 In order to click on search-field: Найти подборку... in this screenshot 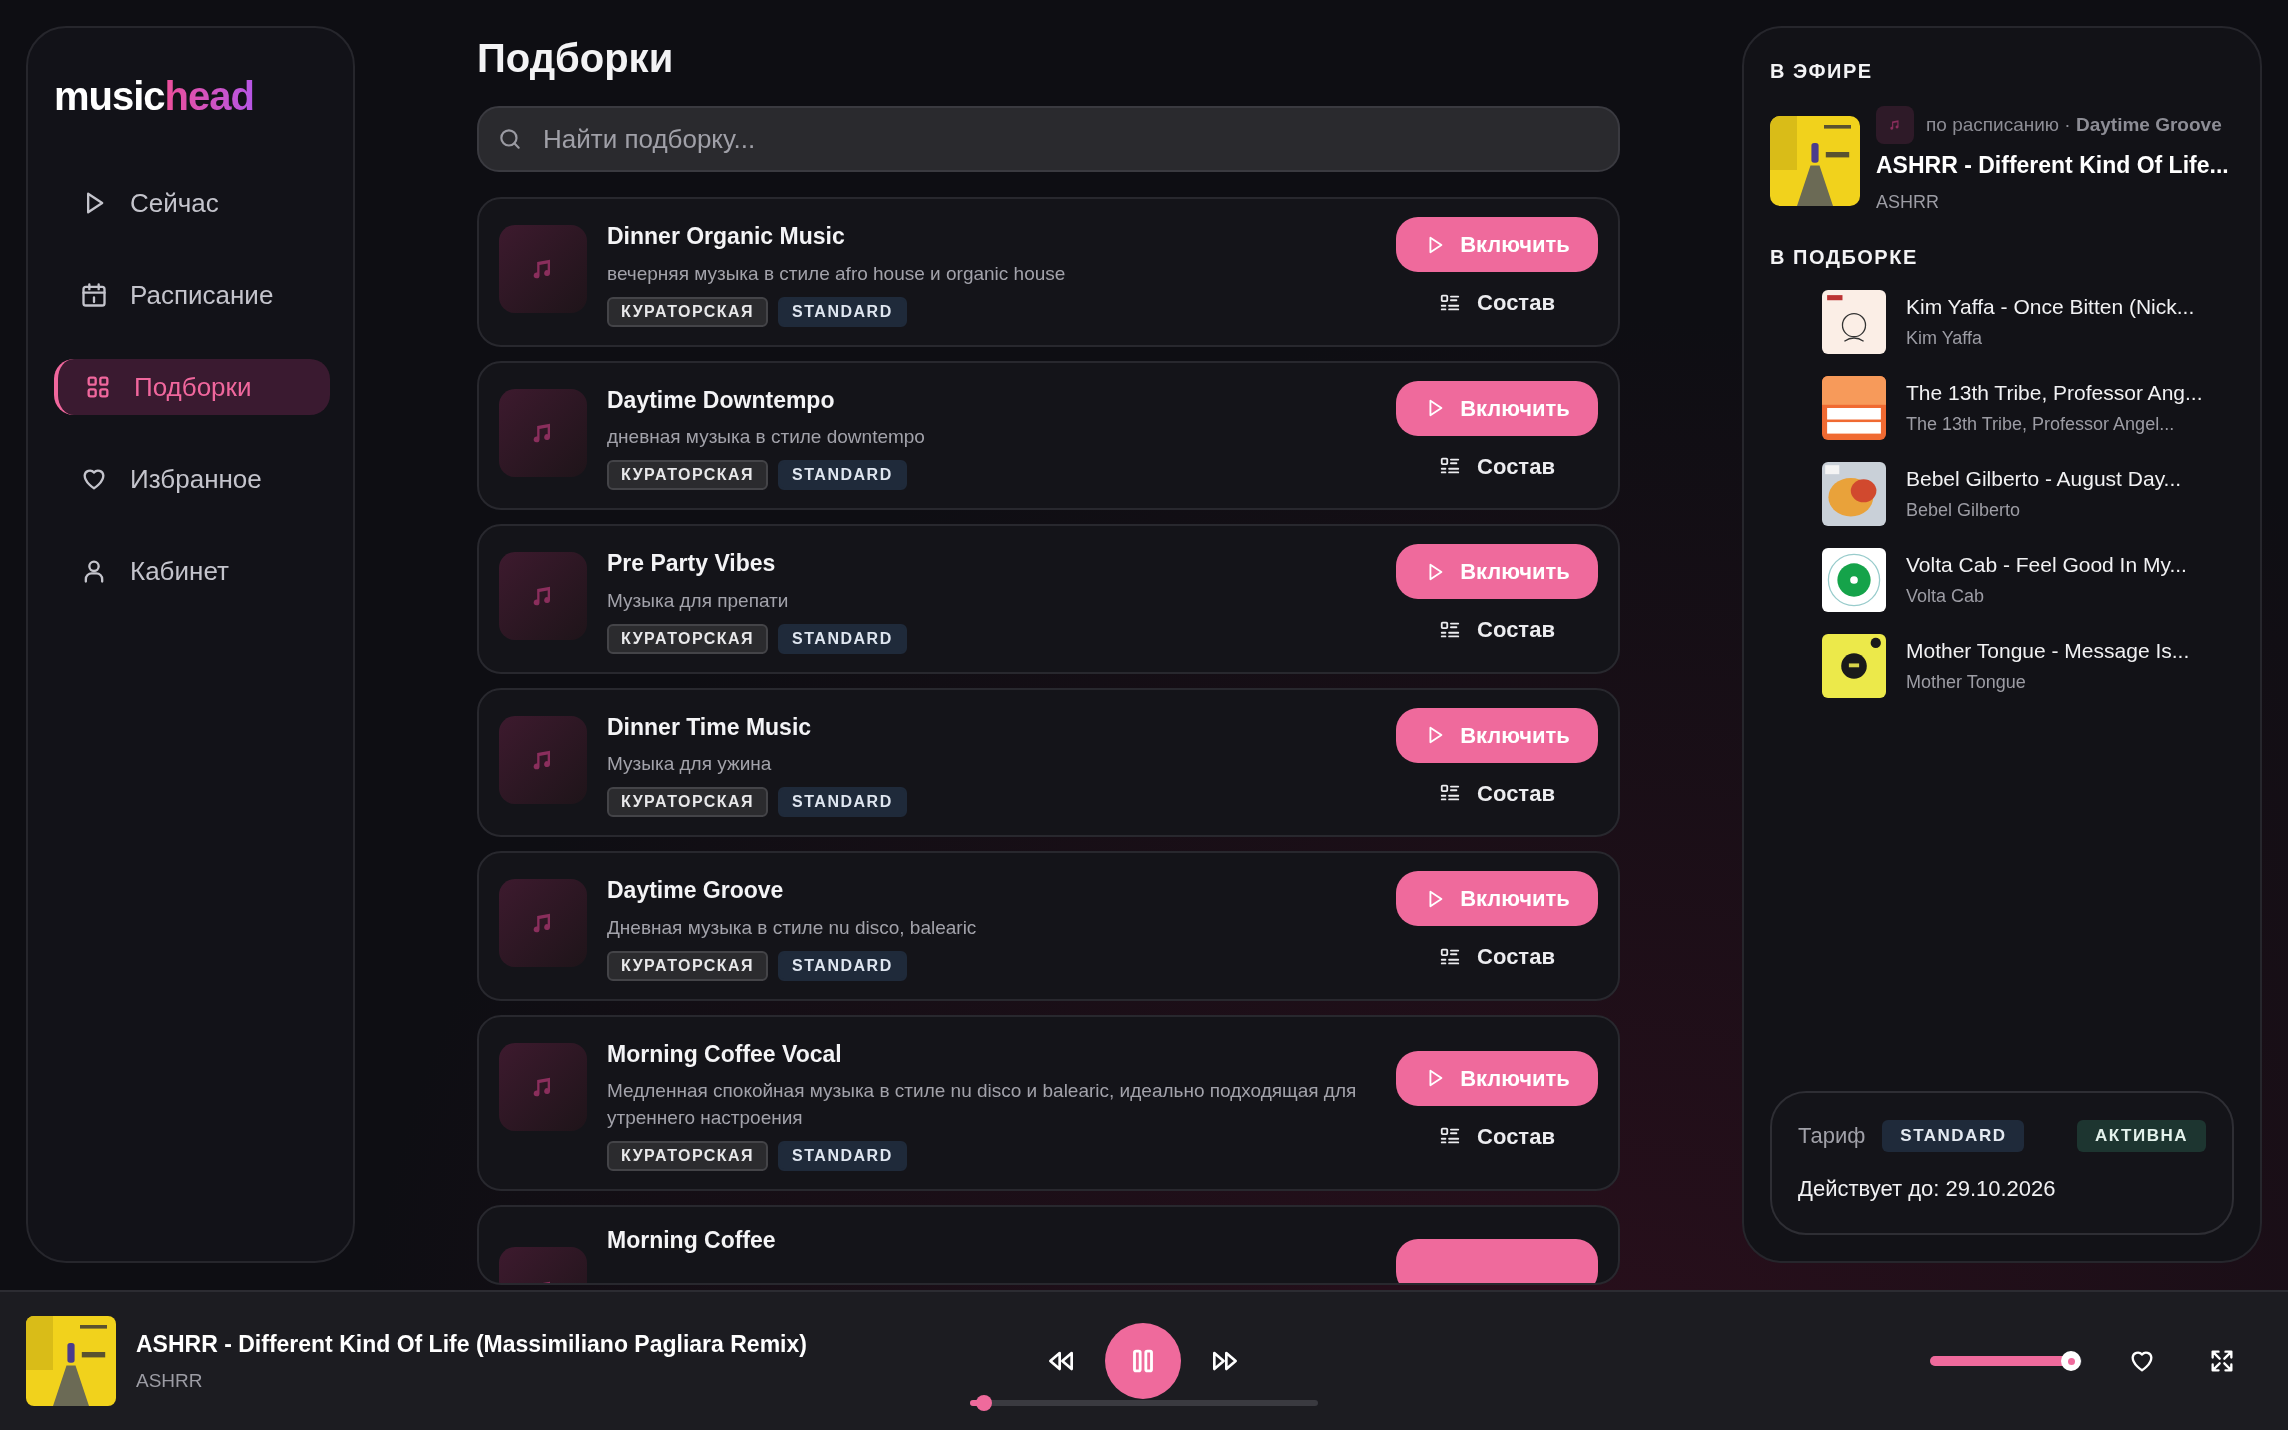, I will do `click(1048, 139)`.